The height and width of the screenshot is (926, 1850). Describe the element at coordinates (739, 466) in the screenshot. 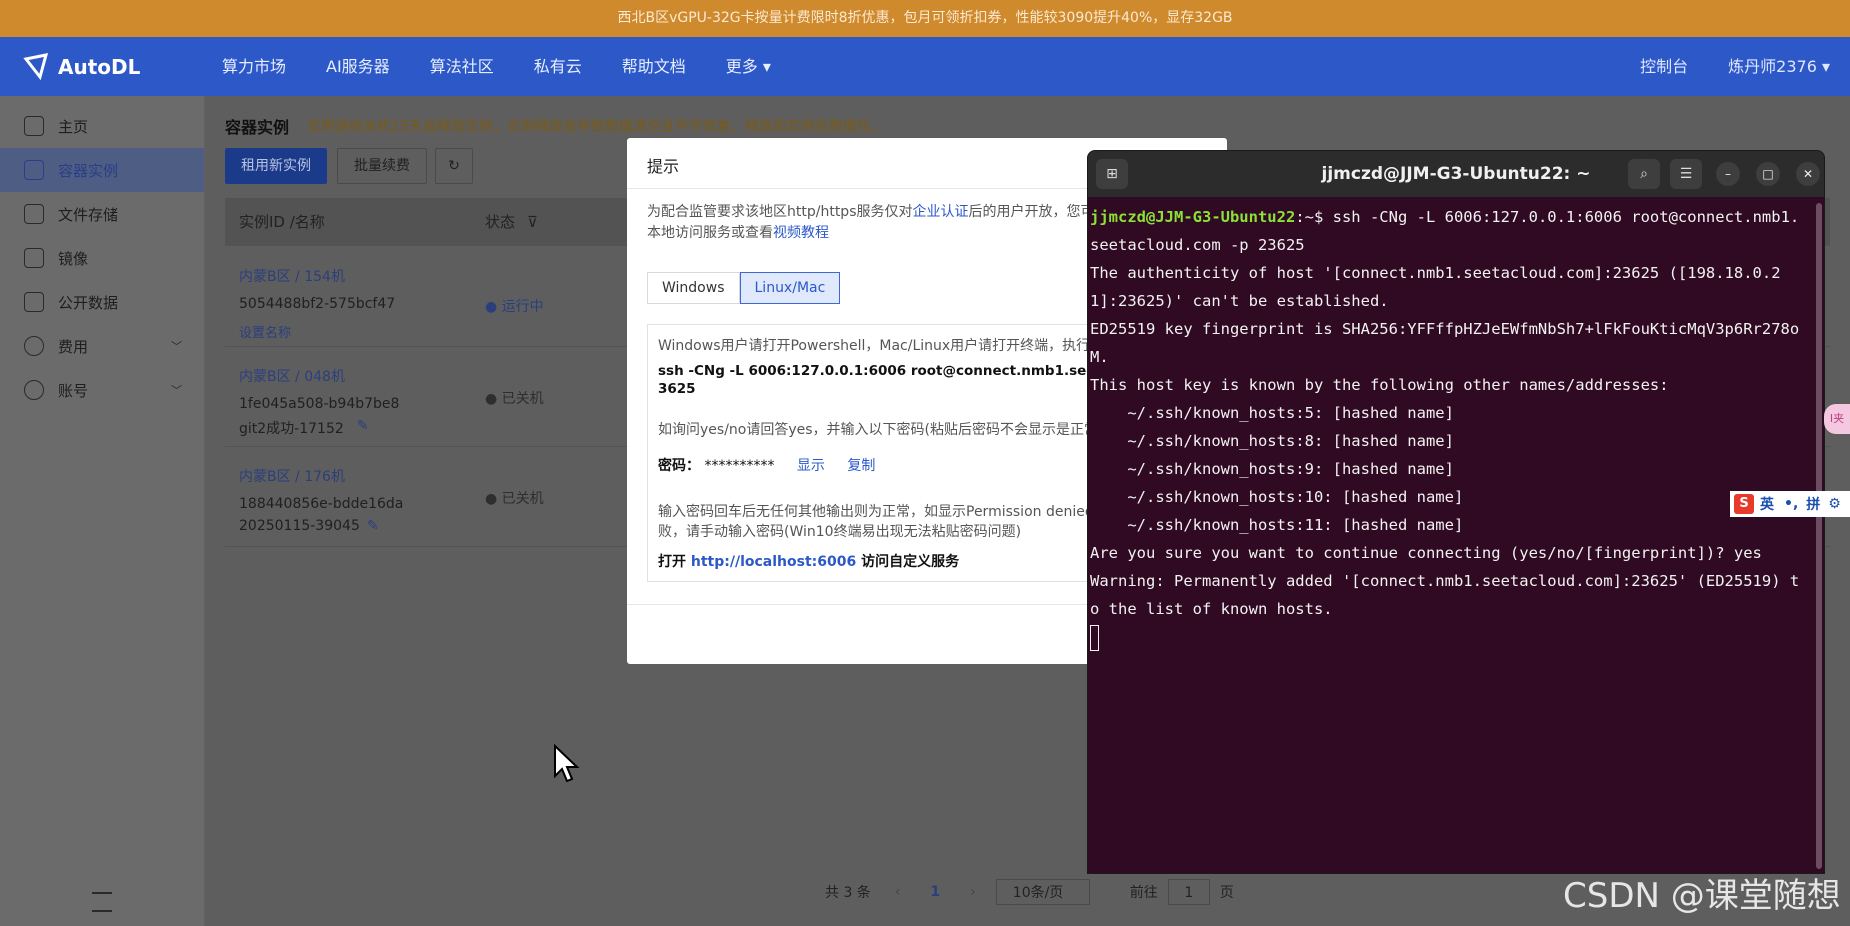

I see `password-value: **********` at that location.